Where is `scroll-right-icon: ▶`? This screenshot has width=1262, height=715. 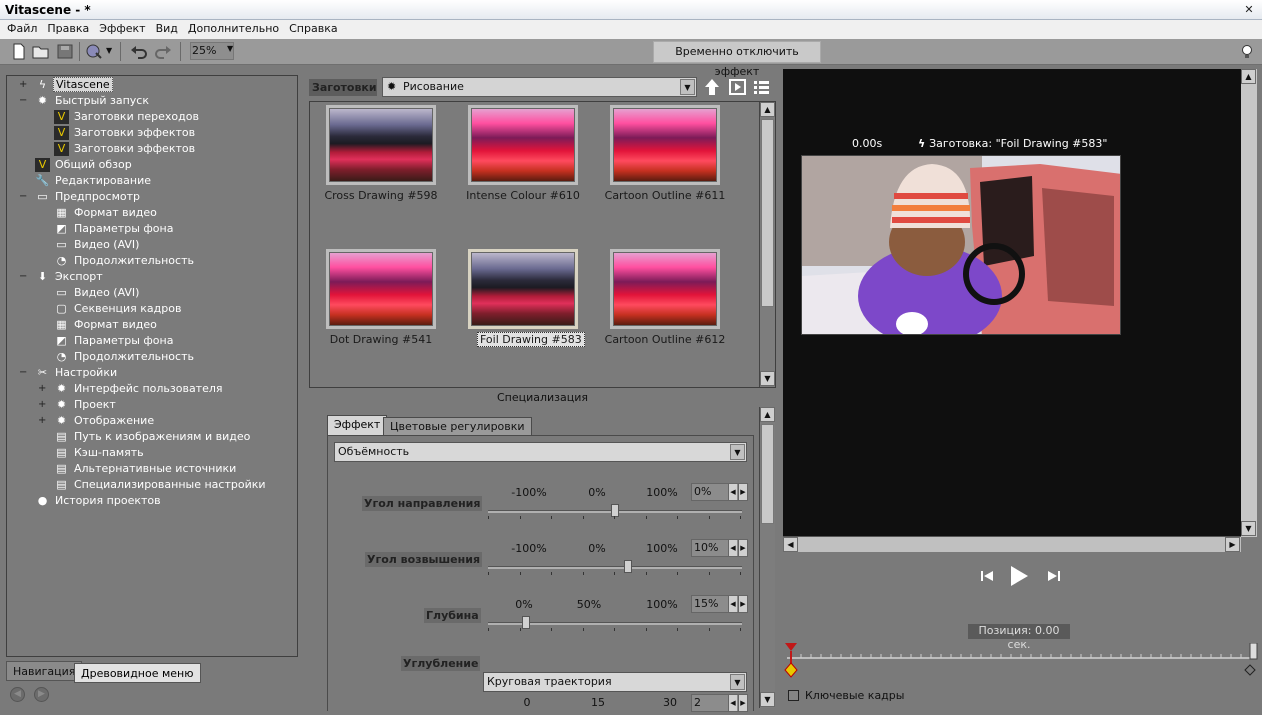 scroll-right-icon: ▶ is located at coordinates (1232, 544).